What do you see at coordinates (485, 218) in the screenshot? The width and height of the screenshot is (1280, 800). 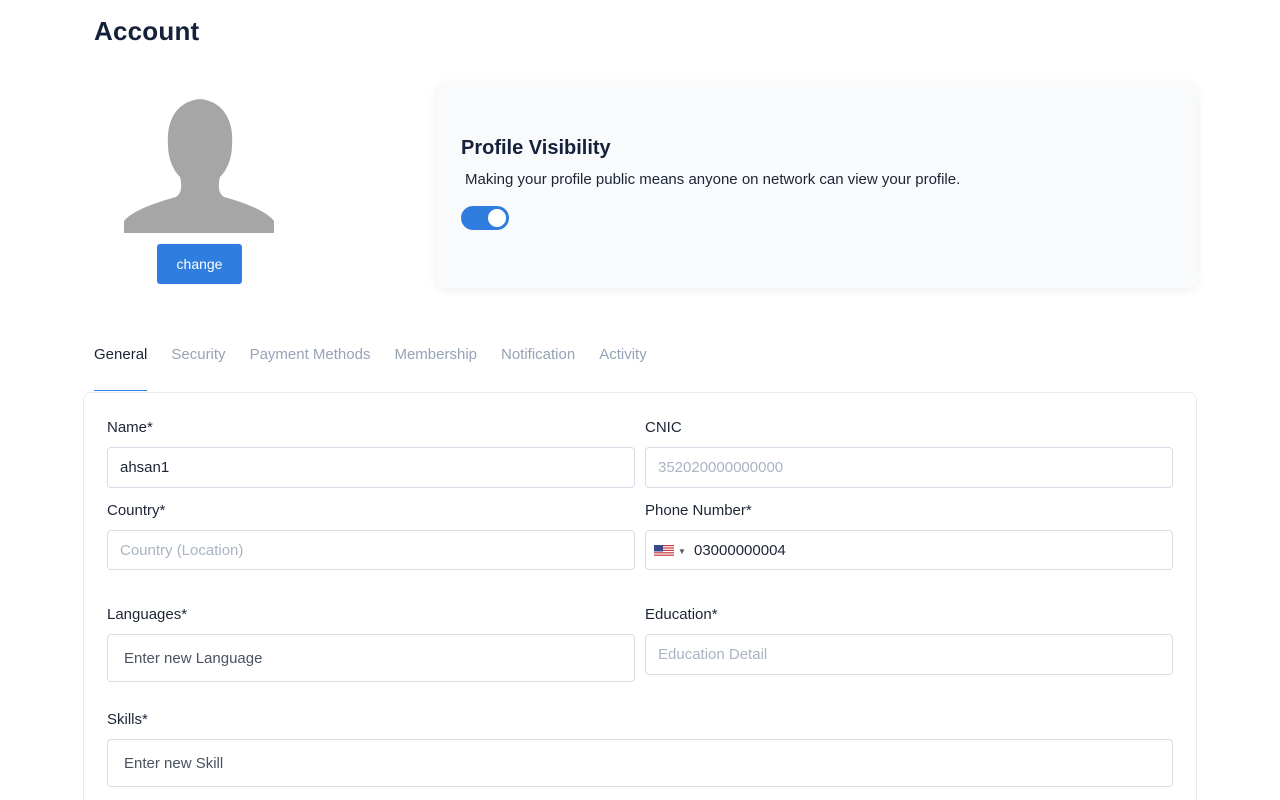 I see `profile-visibility-toggle` at bounding box center [485, 218].